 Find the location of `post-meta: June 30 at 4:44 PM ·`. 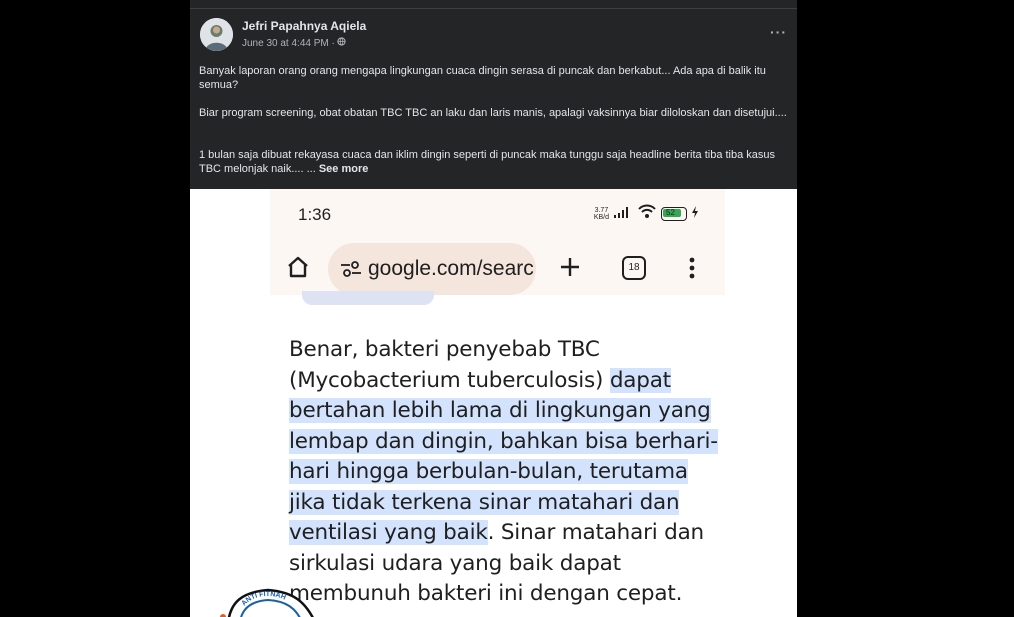

post-meta: June 30 at 4:44 PM · is located at coordinates (294, 43).